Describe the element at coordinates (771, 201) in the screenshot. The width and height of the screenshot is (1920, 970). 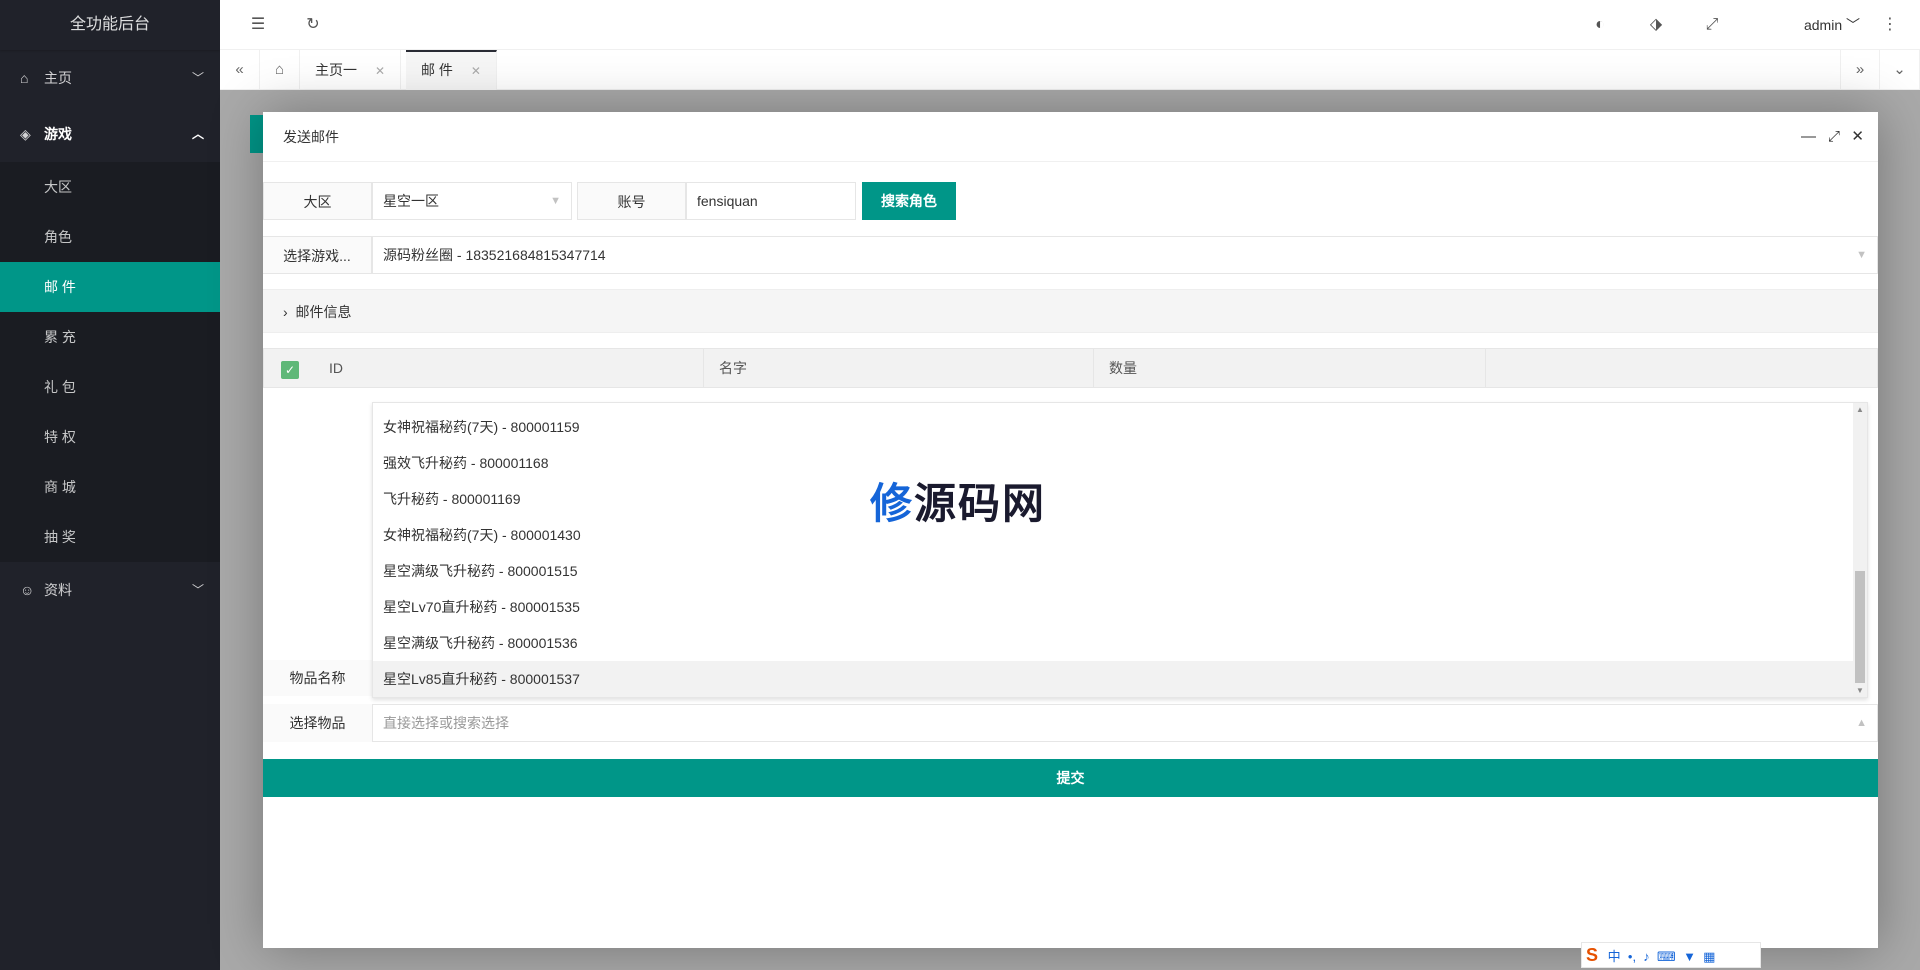
I see `account-input: fensiquan` at that location.